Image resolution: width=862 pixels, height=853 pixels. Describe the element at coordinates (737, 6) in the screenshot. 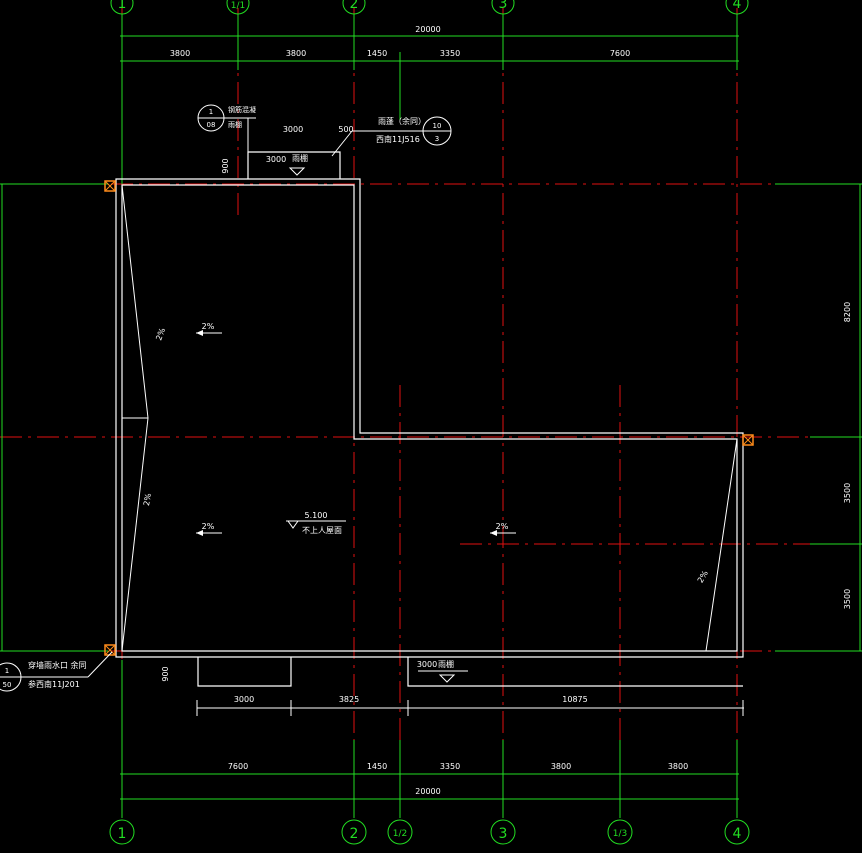

I see `axis-label-top: 4` at that location.